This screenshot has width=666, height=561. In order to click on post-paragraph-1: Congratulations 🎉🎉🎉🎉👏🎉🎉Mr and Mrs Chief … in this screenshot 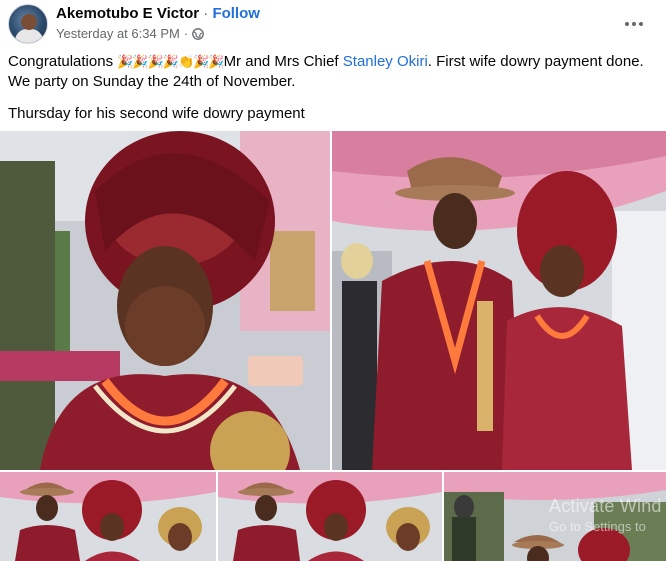, I will do `click(328, 72)`.